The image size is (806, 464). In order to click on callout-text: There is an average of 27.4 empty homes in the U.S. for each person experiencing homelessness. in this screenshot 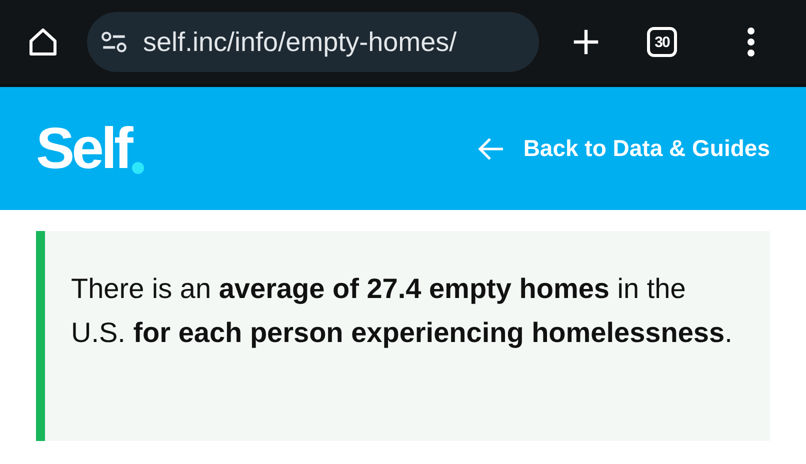, I will do `click(402, 311)`.